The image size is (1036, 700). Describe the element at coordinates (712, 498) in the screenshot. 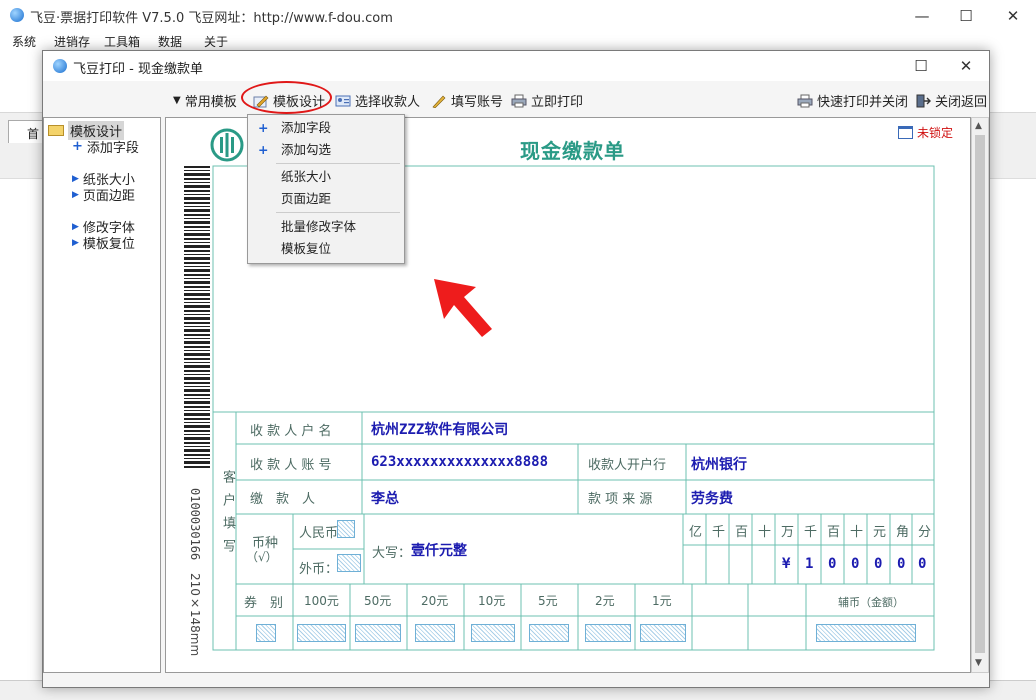

I see `source-value: 劳务费` at that location.